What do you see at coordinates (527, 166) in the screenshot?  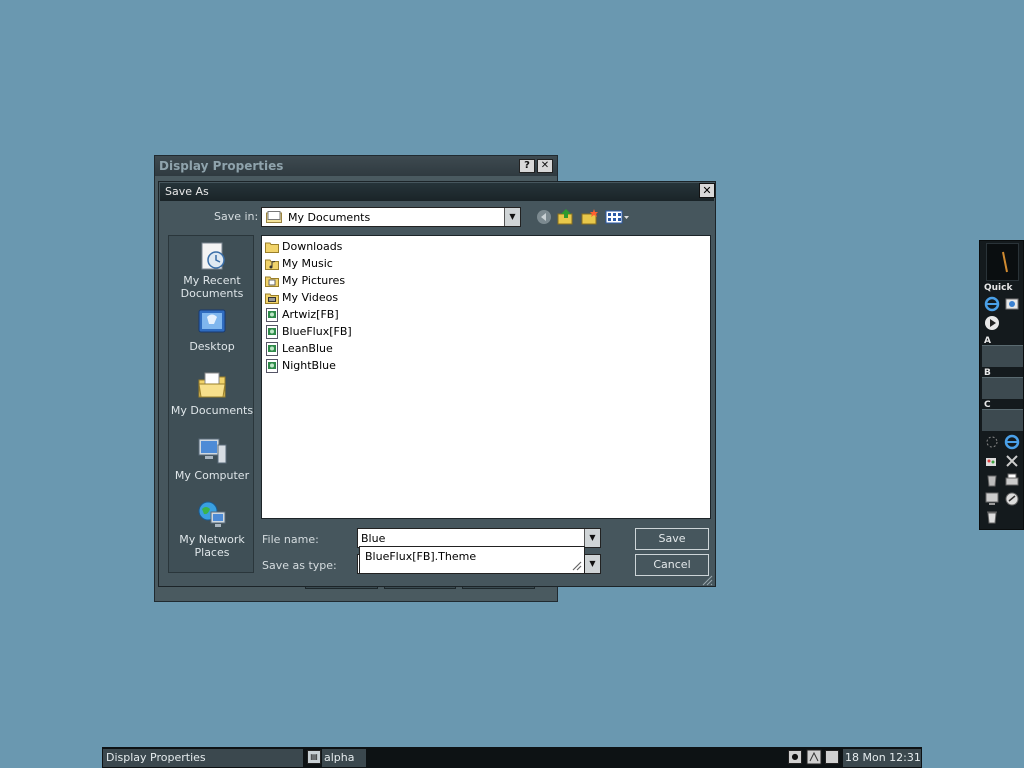 I see `help-button: ?` at bounding box center [527, 166].